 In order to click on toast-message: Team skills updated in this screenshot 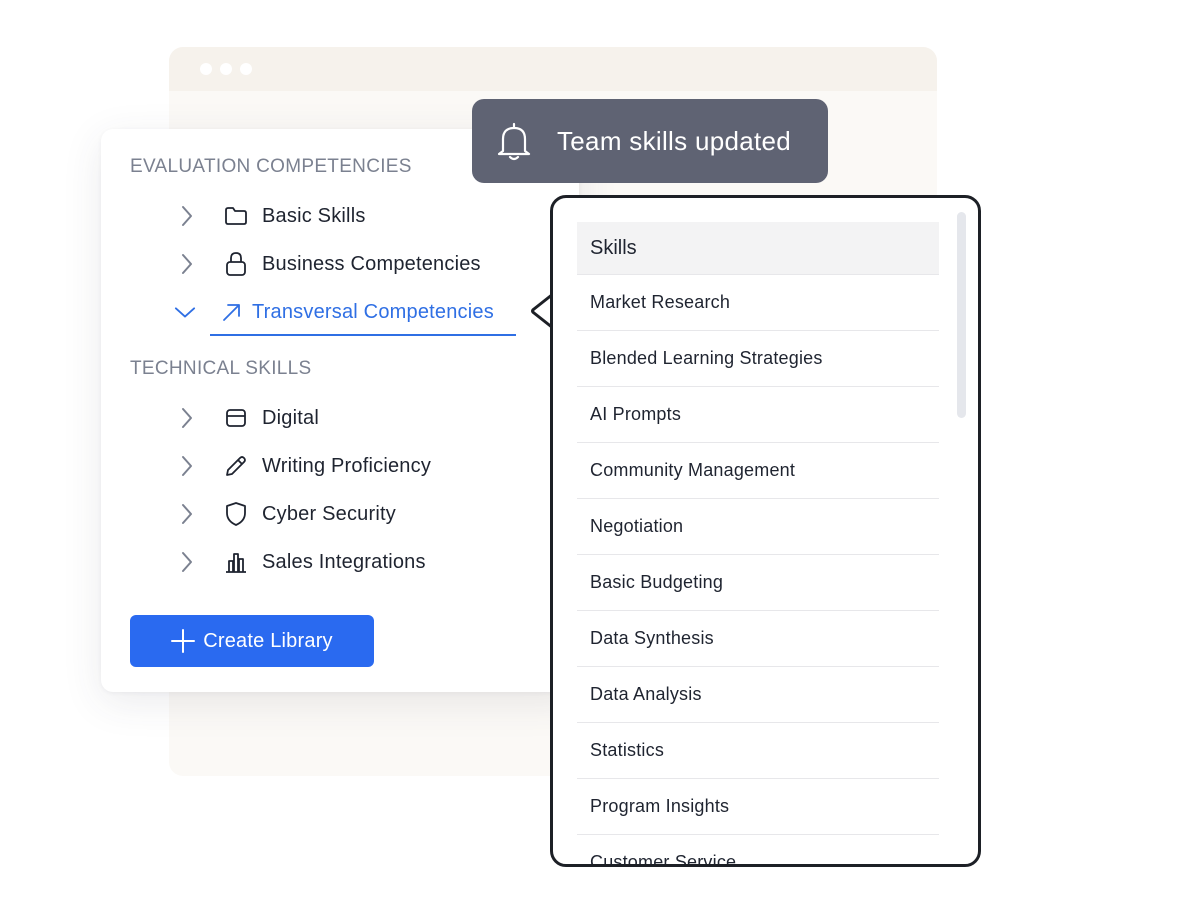, I will do `click(674, 140)`.